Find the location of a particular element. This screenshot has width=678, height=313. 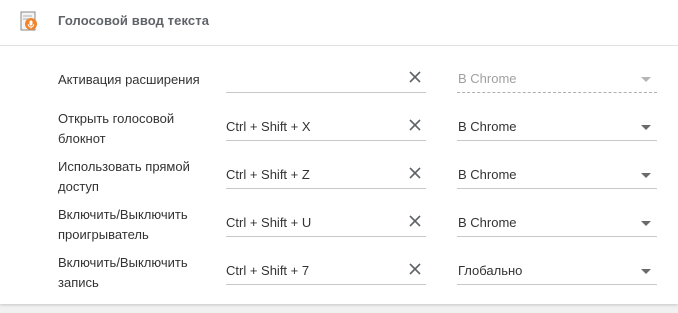

shortcut-input: Ctrl + Shift + X is located at coordinates (326, 128).